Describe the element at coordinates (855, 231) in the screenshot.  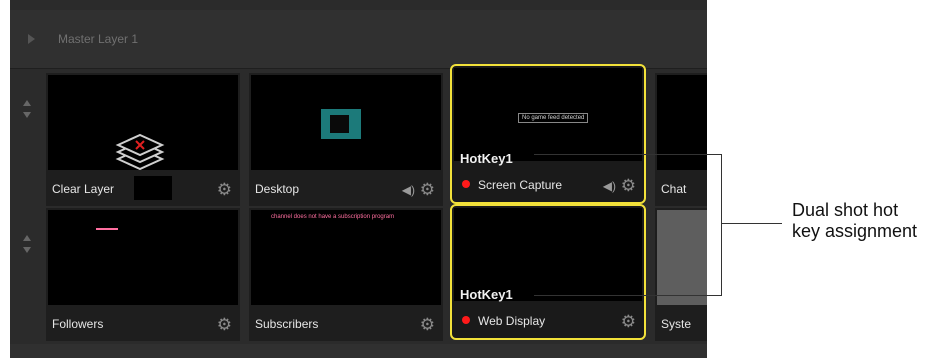
I see `callout-line-2: key assignment` at that location.